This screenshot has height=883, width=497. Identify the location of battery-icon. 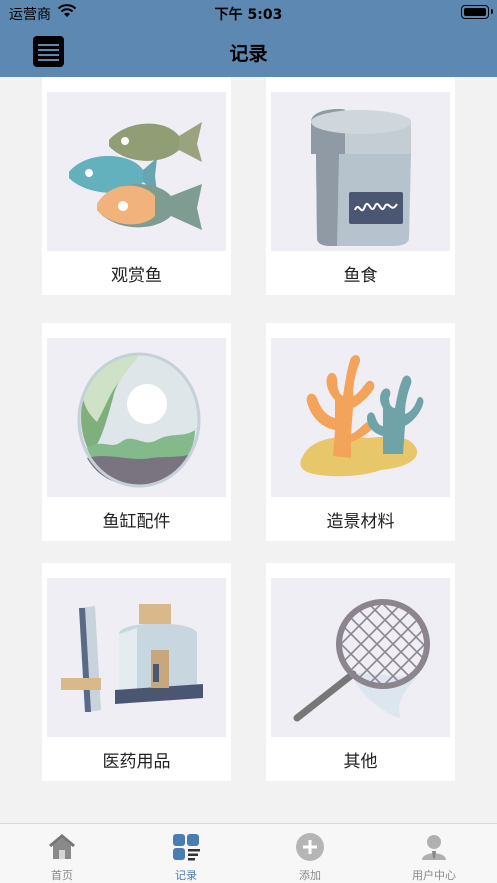
(477, 12).